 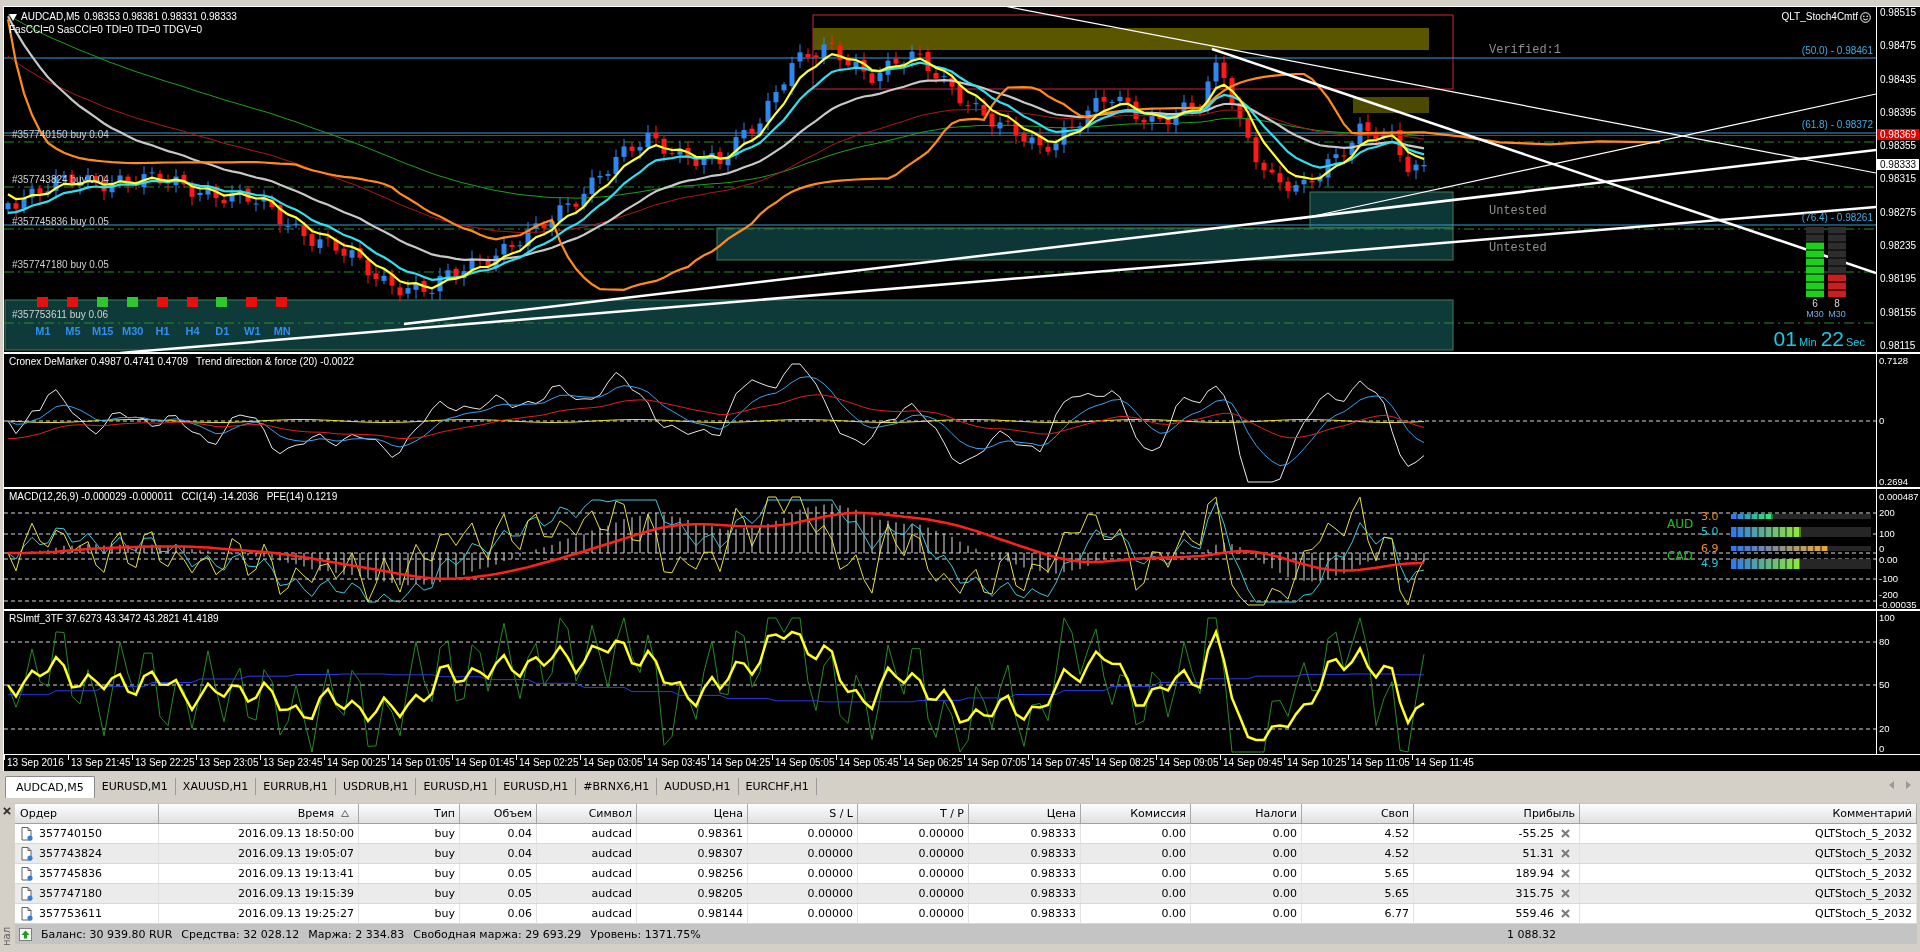 I want to click on column-header: T / P, so click(x=913, y=813).